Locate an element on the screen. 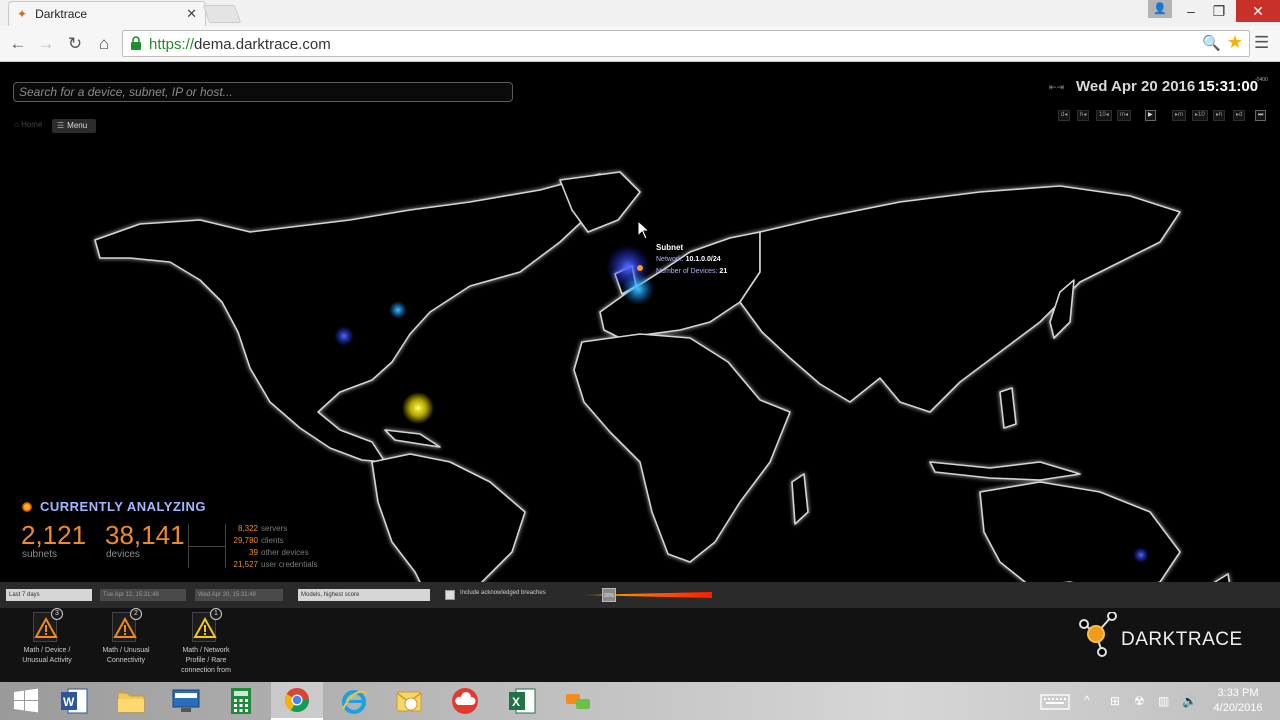  timeline-toggle-icon: ⇤⇥ is located at coordinates (1056, 87).